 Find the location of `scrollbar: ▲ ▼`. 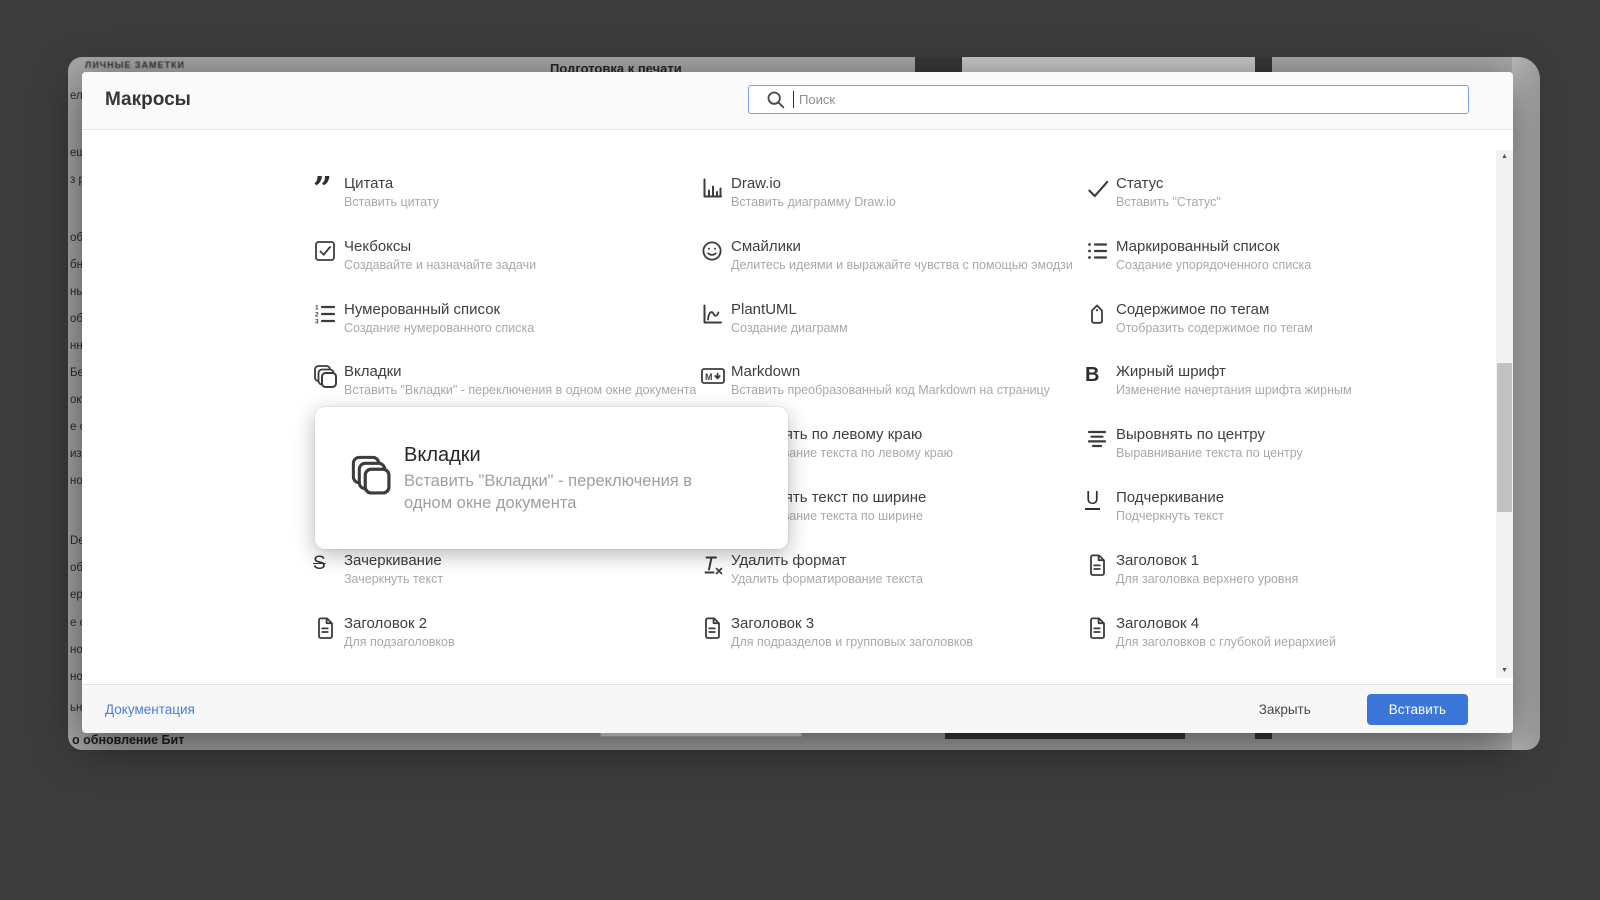

scrollbar: ▲ ▼ is located at coordinates (1504, 414).